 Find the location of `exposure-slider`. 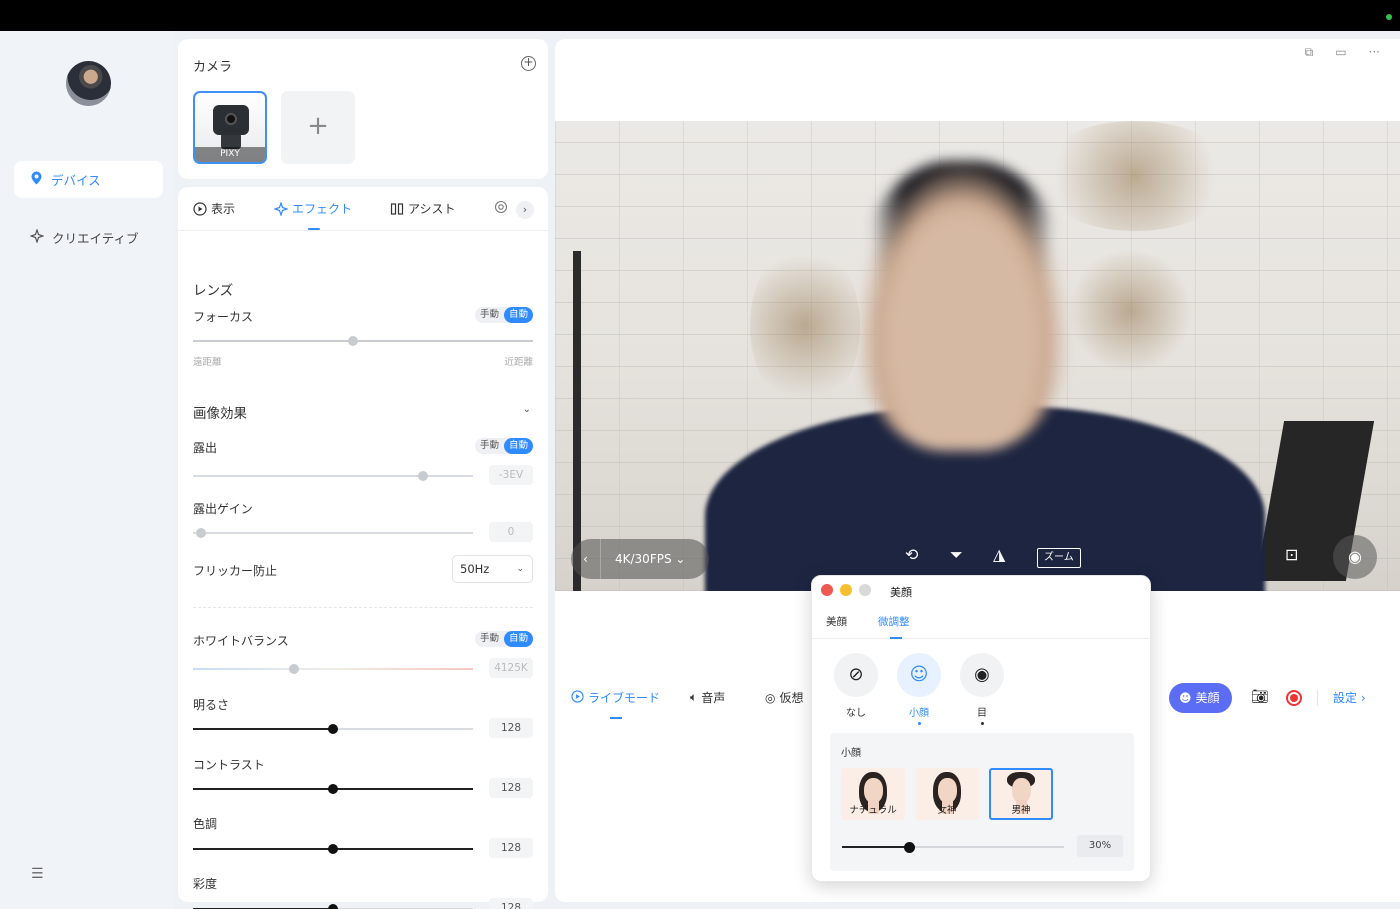

exposure-slider is located at coordinates (333, 476).